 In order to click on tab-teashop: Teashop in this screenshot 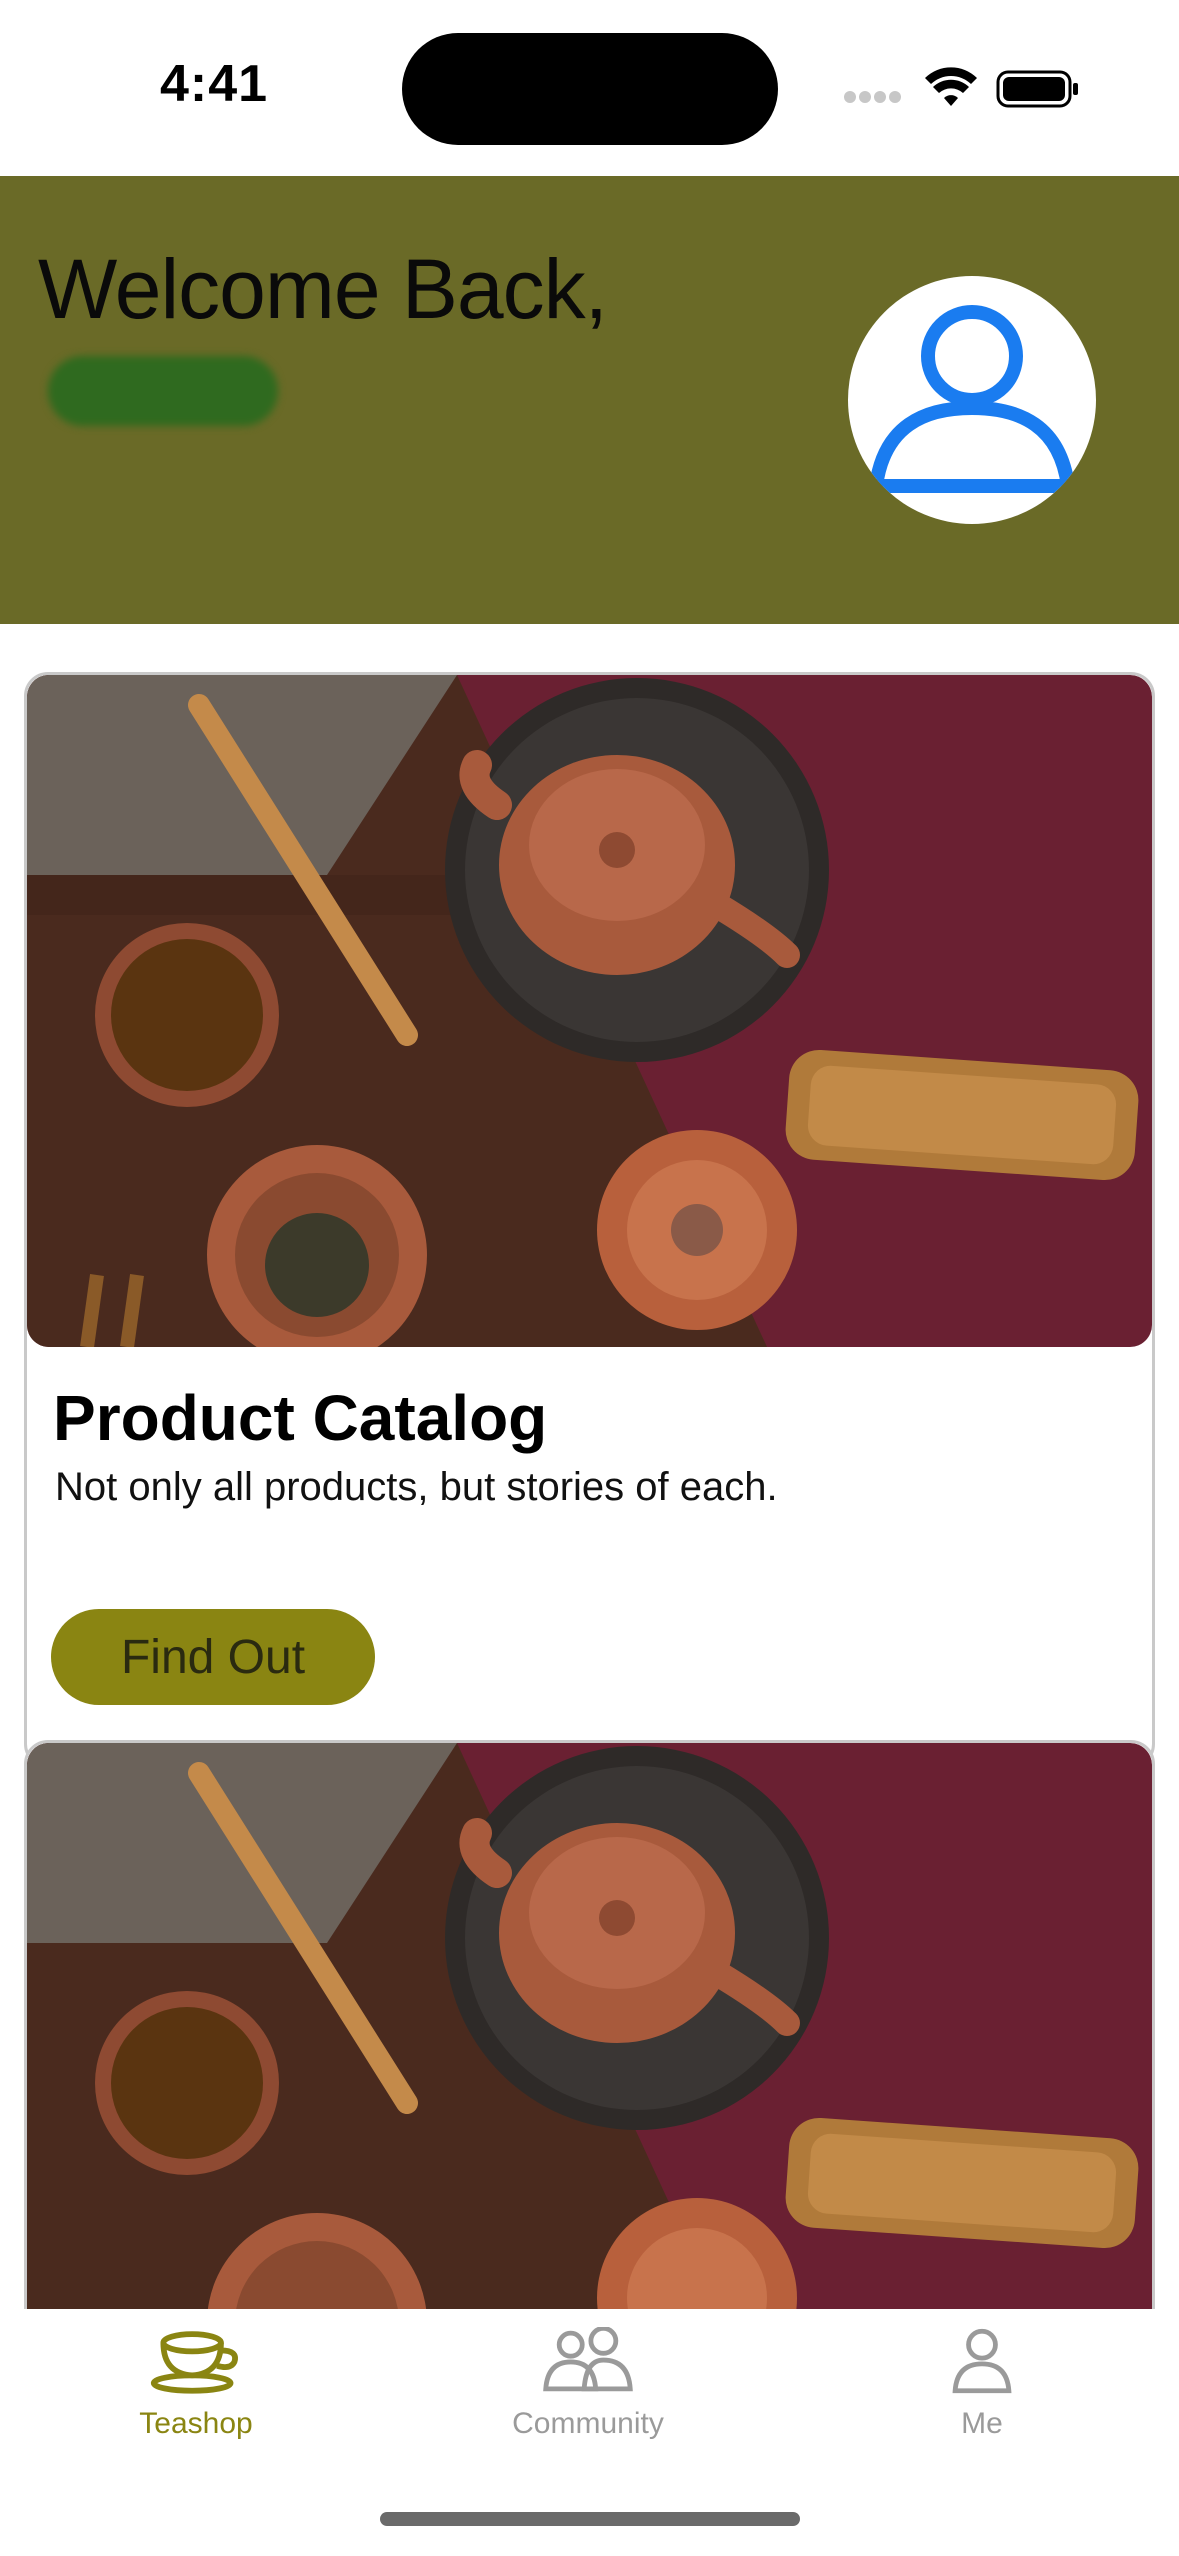, I will do `click(196, 2402)`.